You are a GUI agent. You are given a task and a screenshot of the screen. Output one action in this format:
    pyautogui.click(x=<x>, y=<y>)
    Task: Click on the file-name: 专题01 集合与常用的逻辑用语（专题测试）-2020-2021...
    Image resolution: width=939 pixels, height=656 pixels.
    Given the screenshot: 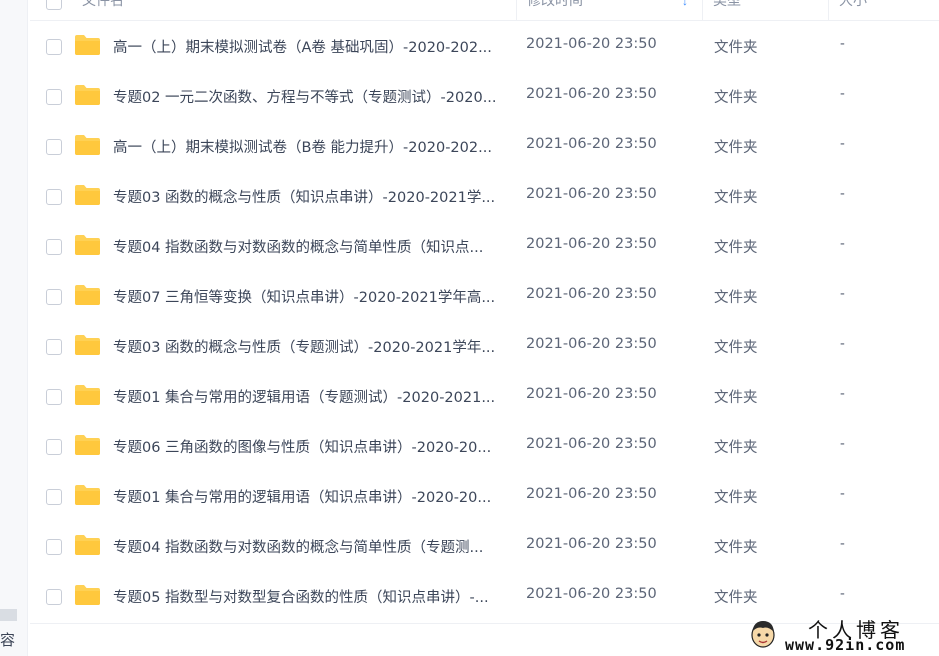 What is the action you would take?
    pyautogui.click(x=310, y=396)
    